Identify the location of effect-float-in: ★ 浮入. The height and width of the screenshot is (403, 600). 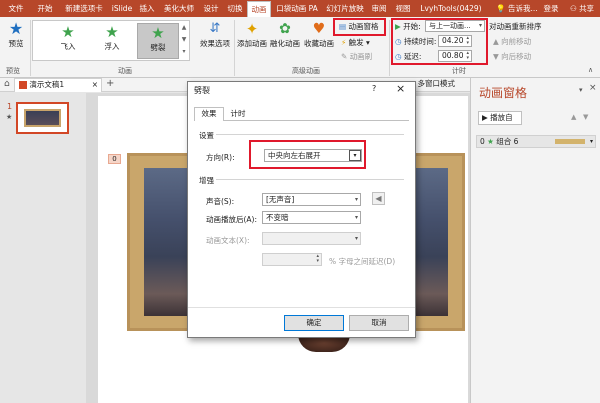
(112, 41).